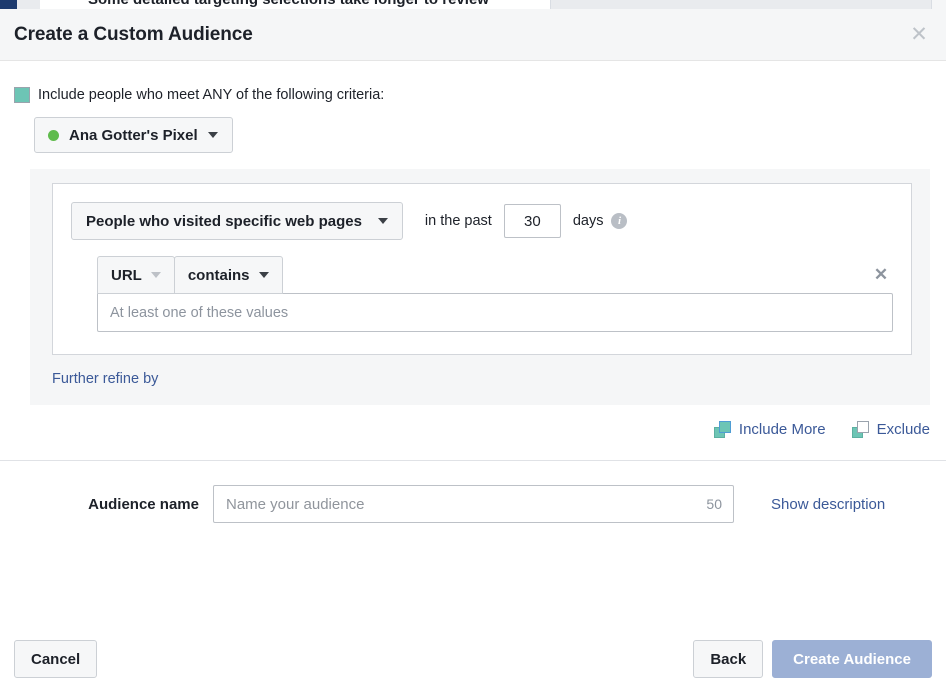 This screenshot has height=692, width=946. Describe the element at coordinates (143, 504) in the screenshot. I see `audience-name-label: Audience name` at that location.